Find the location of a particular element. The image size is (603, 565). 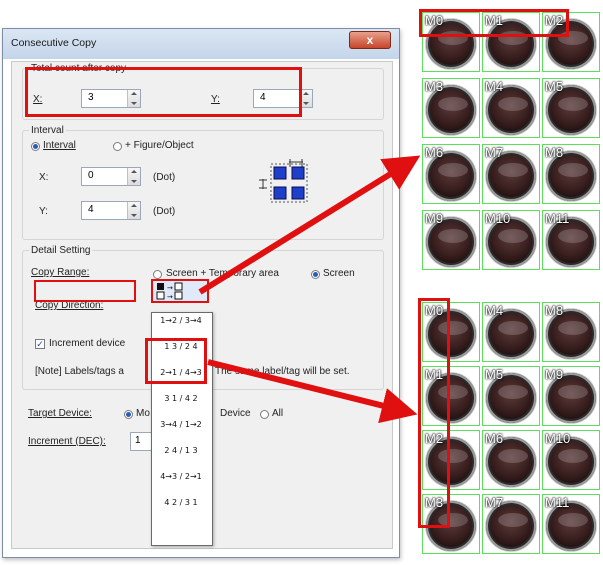

arrow-to-row-major is located at coordinates (309, 225).